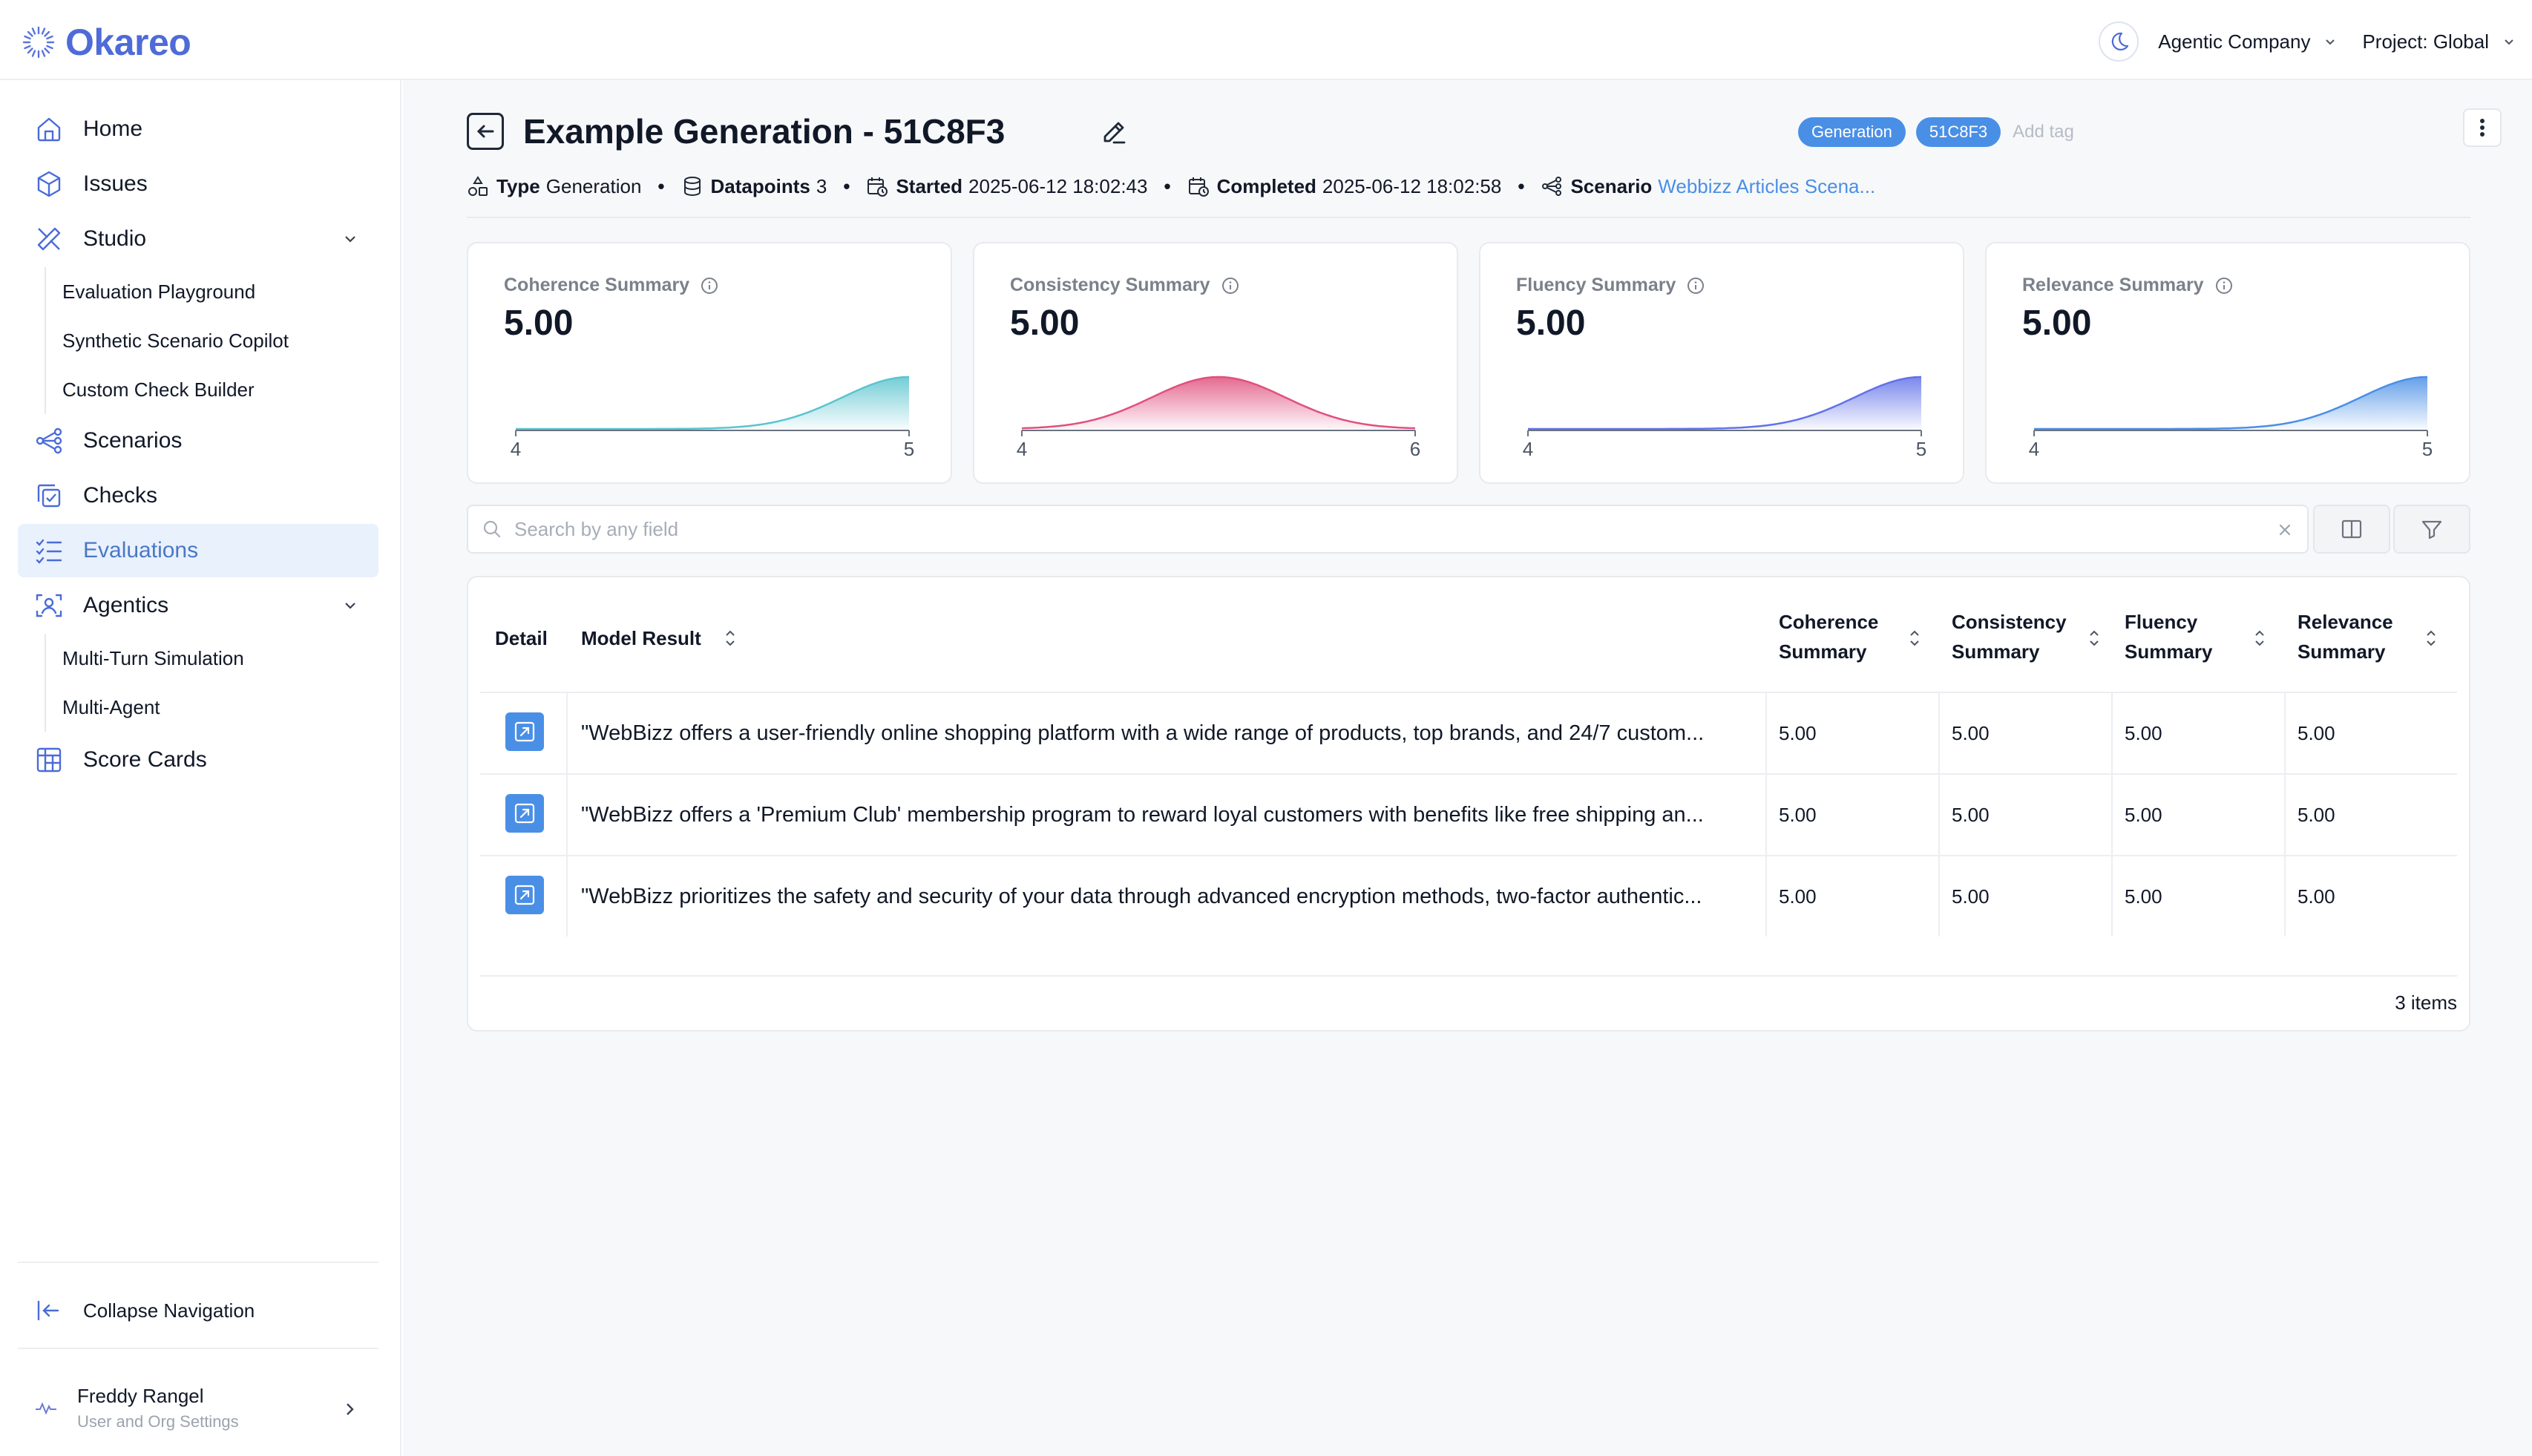 The height and width of the screenshot is (1456, 2532). Describe the element at coordinates (2119, 42) in the screenshot. I see `theme-toggle-button` at that location.